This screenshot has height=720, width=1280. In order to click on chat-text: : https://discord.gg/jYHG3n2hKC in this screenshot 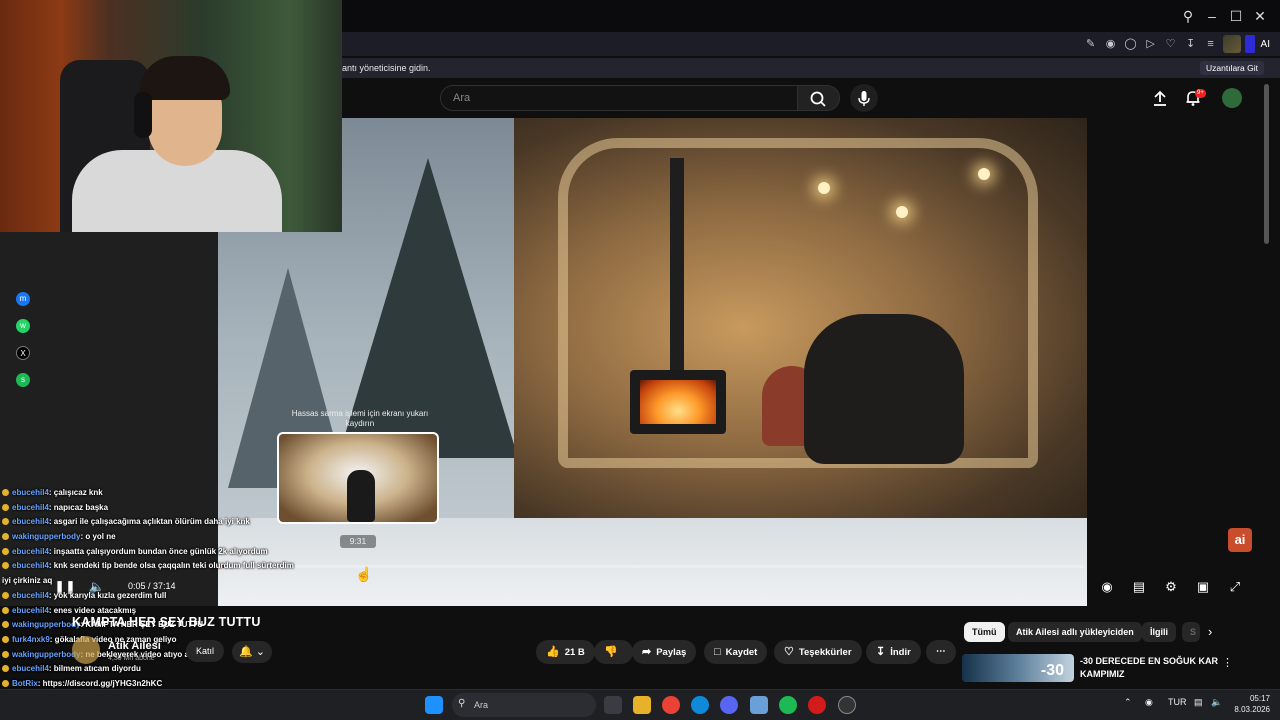, I will do `click(100, 683)`.